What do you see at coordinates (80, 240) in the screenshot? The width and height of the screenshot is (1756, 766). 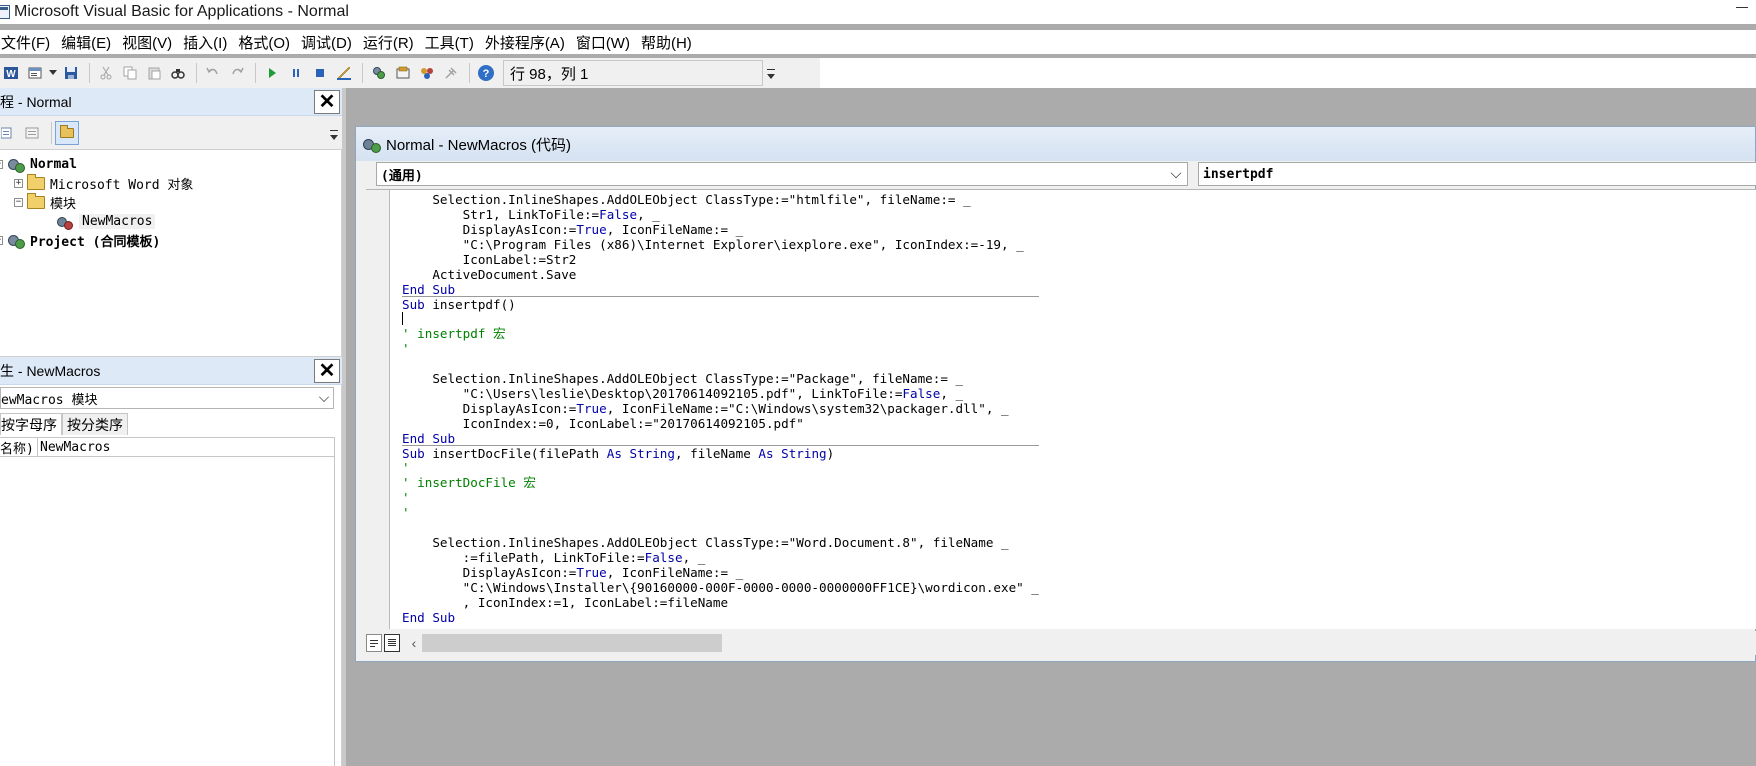 I see `tree-node-project: + Project (合同模板)` at bounding box center [80, 240].